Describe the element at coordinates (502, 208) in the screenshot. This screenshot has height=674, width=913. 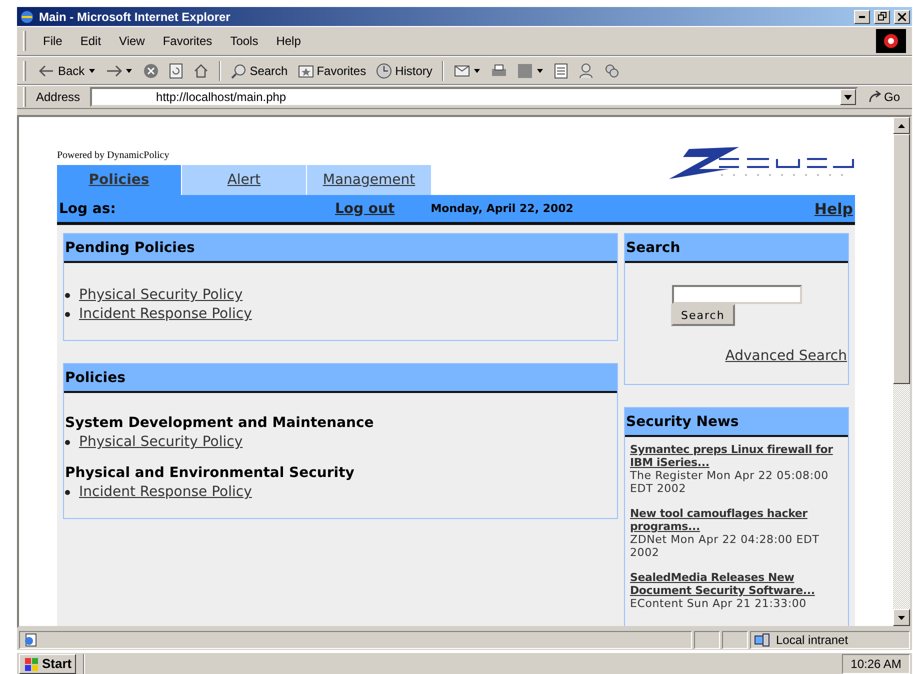
I see `date-text: Monday, April 22, 2002` at that location.